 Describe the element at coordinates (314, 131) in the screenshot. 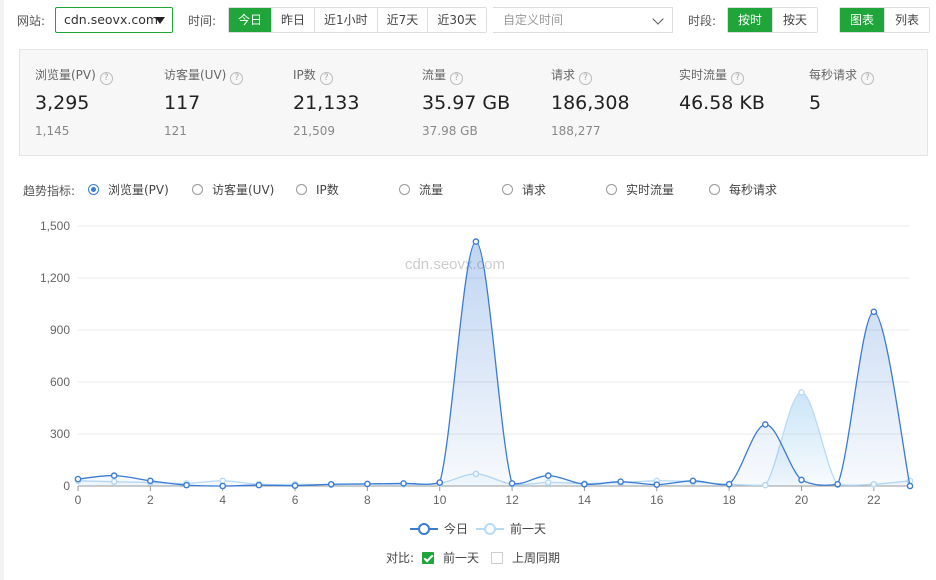

I see `stat-prev-value: 21,509` at that location.